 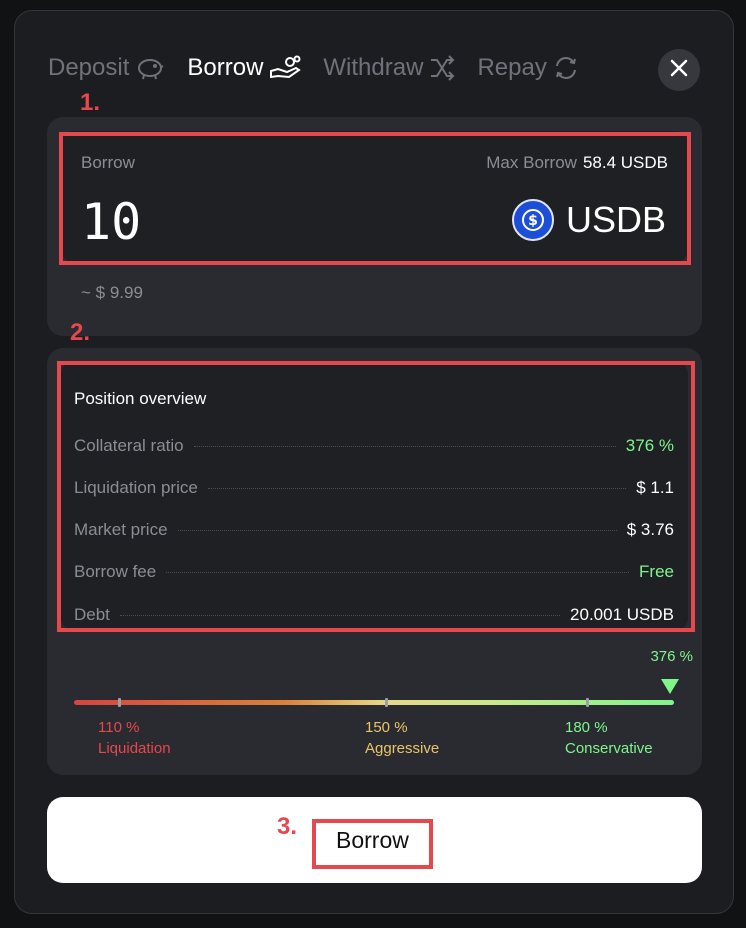 I want to click on gauge-tick-conservative, so click(x=587, y=702).